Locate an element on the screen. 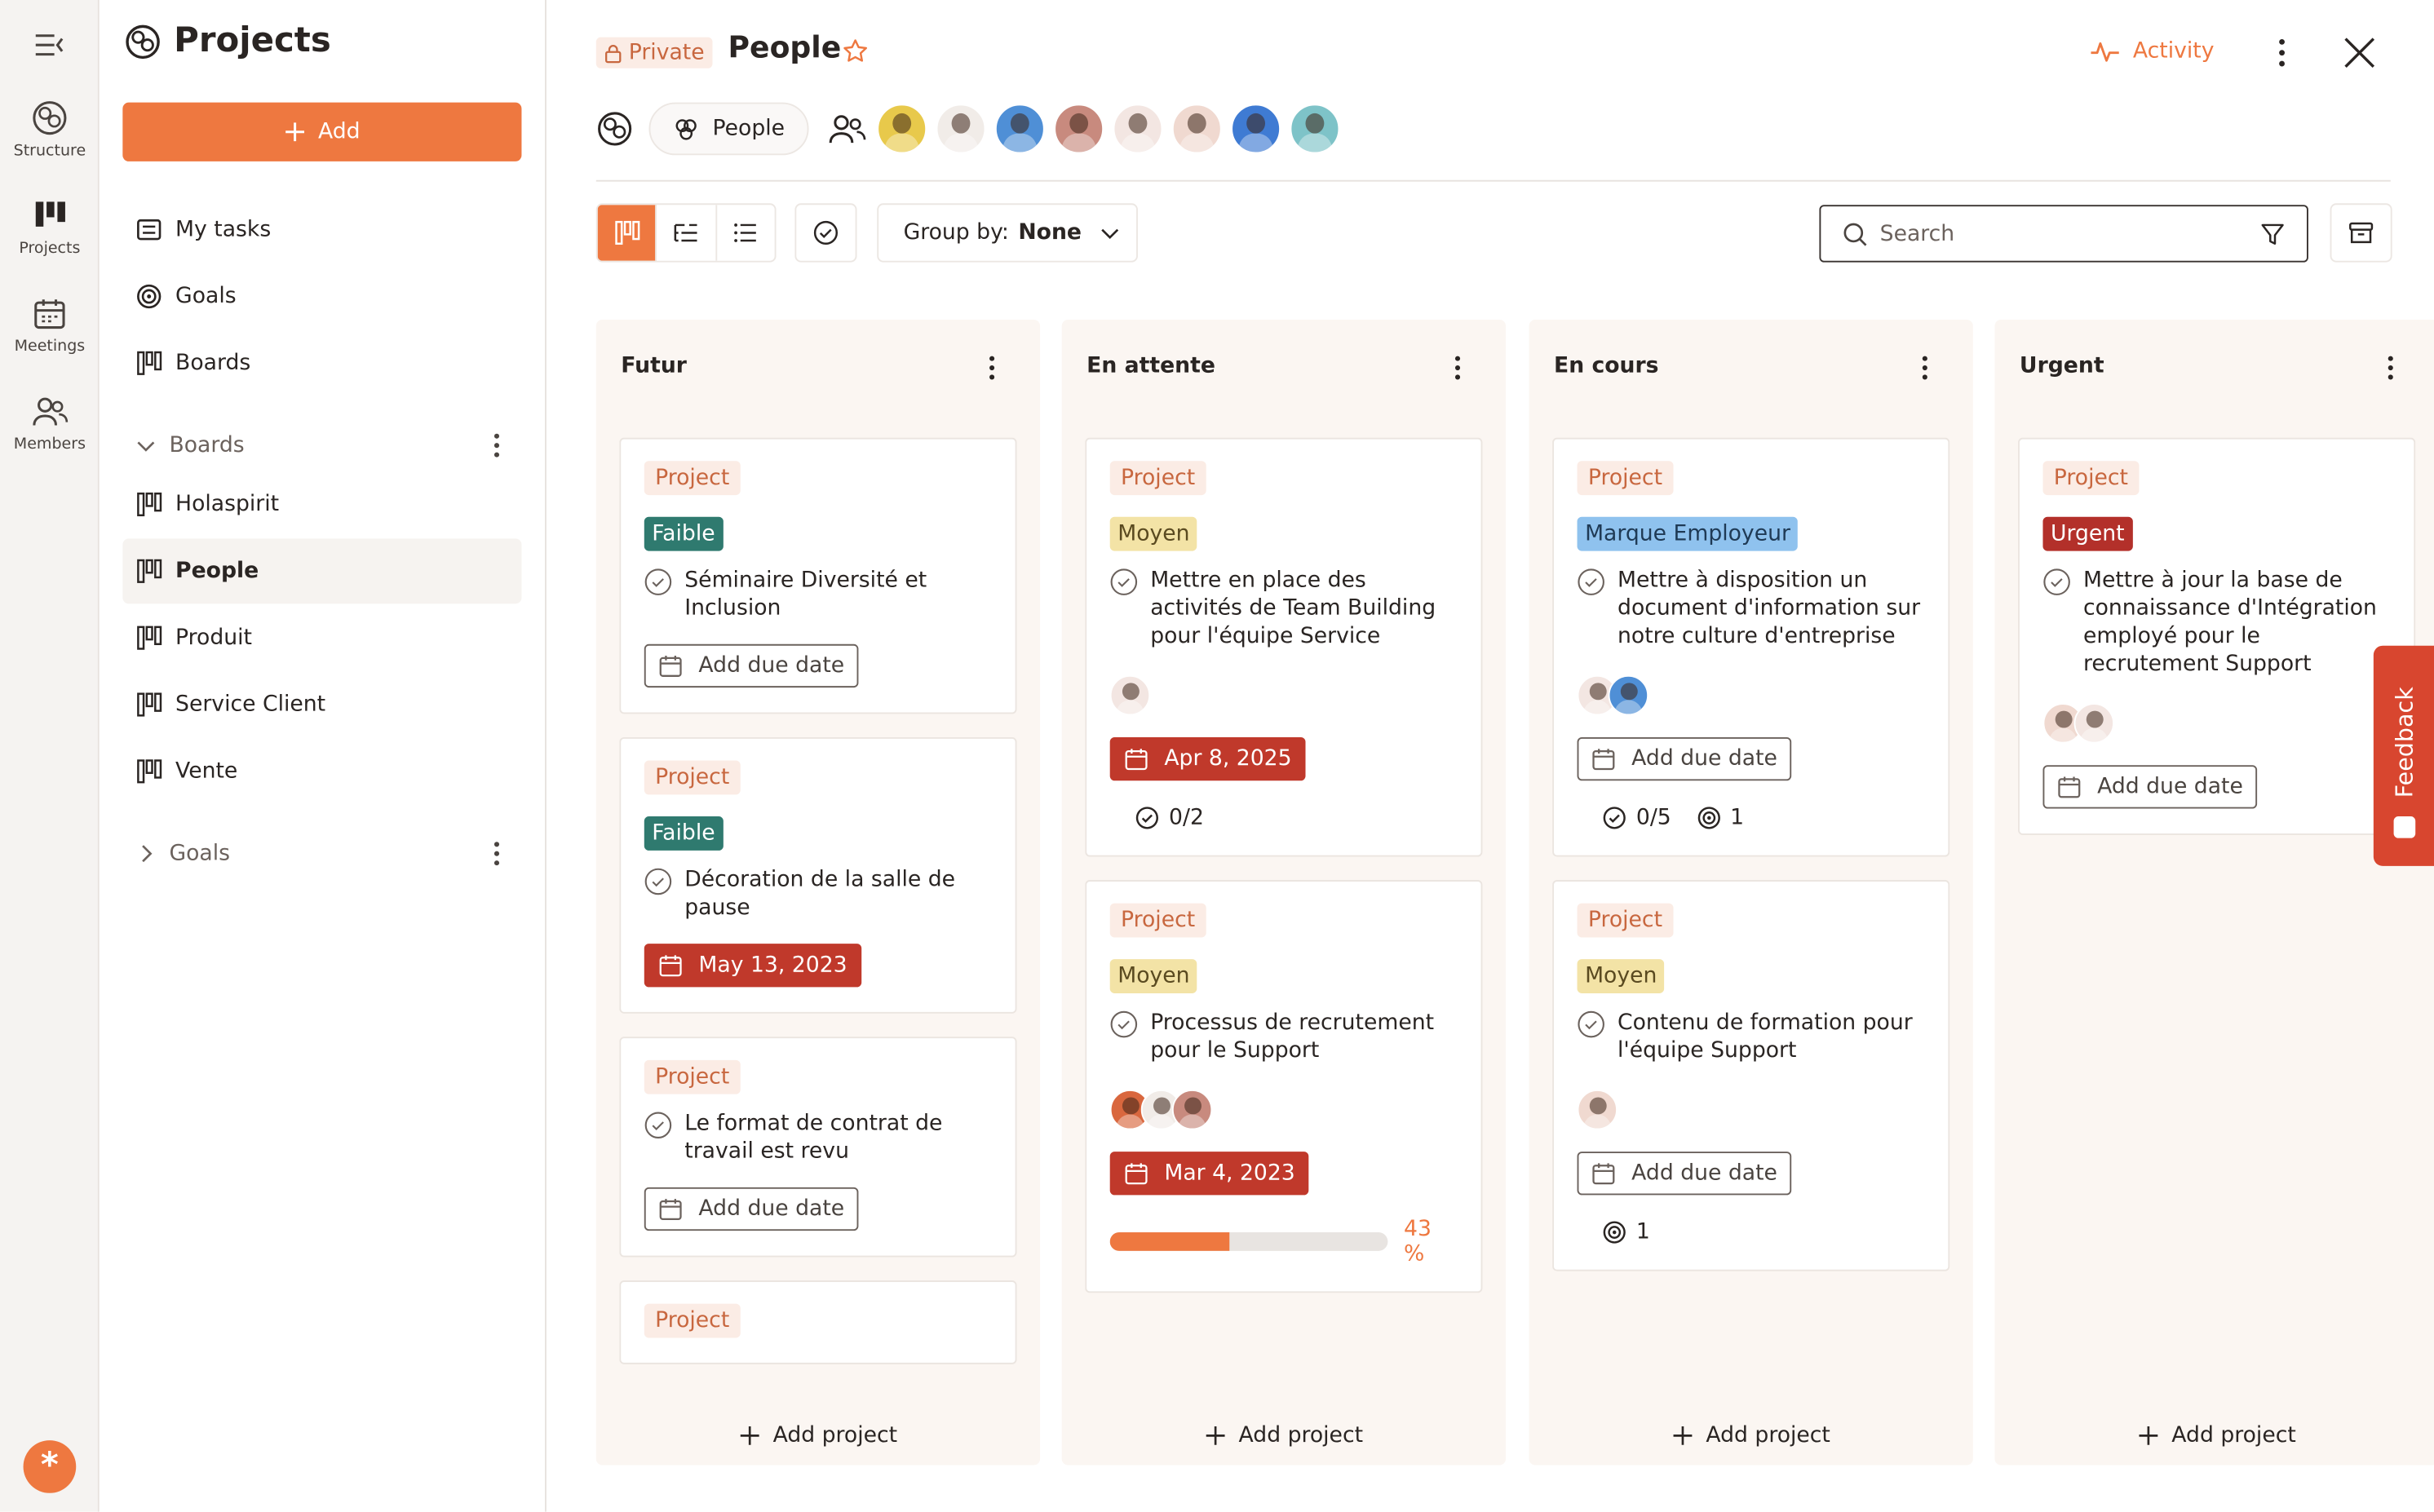  structure-icon is located at coordinates (615, 129).